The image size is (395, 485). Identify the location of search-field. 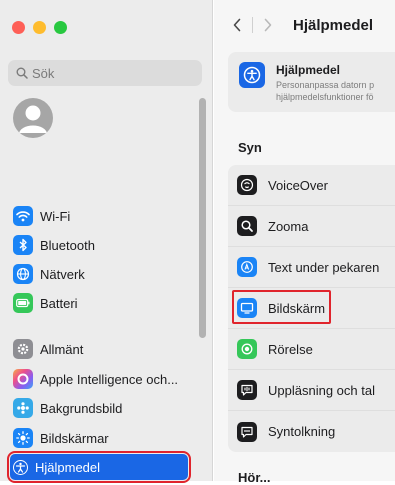
(105, 73).